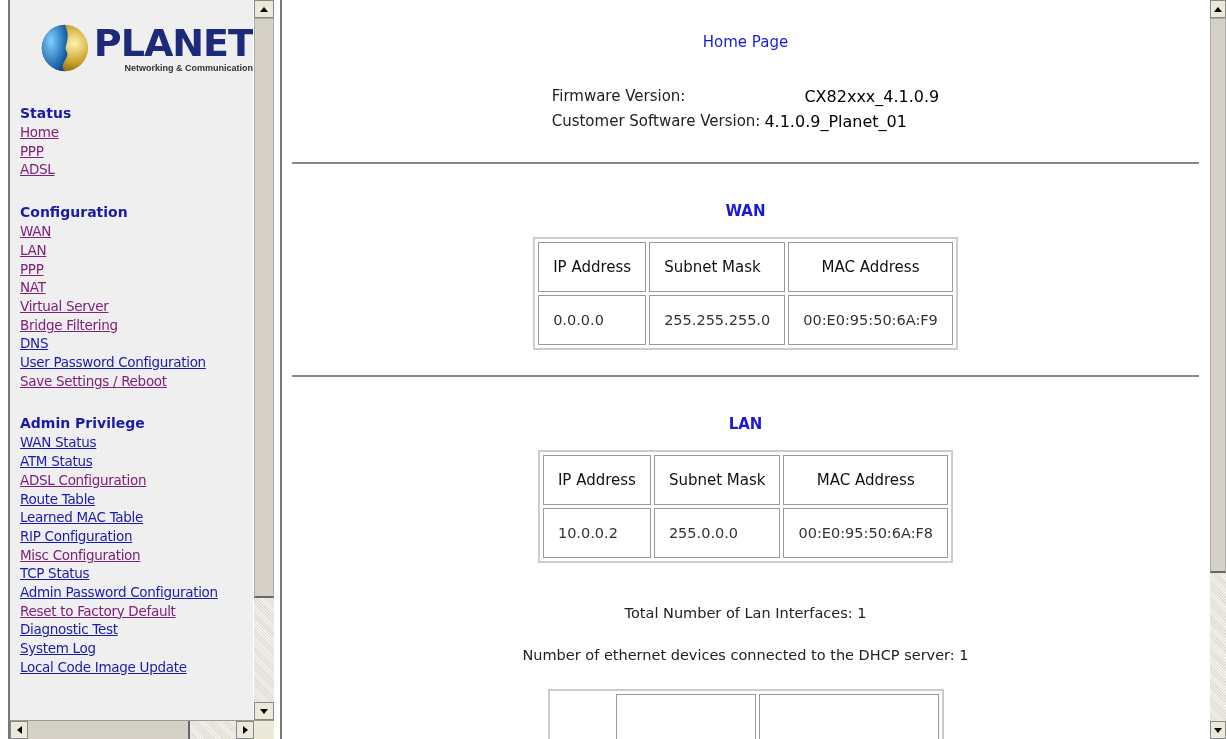 This screenshot has width=1226, height=739. I want to click on nav-link: Admin Password Configuration, so click(119, 592).